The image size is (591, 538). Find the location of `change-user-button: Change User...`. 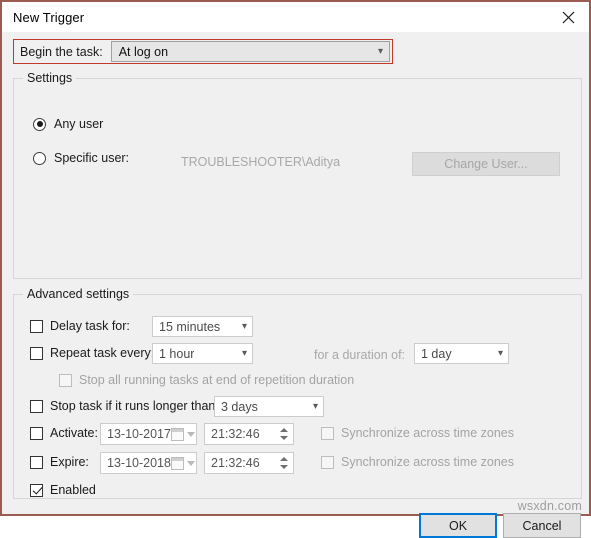

change-user-button: Change User... is located at coordinates (486, 164).